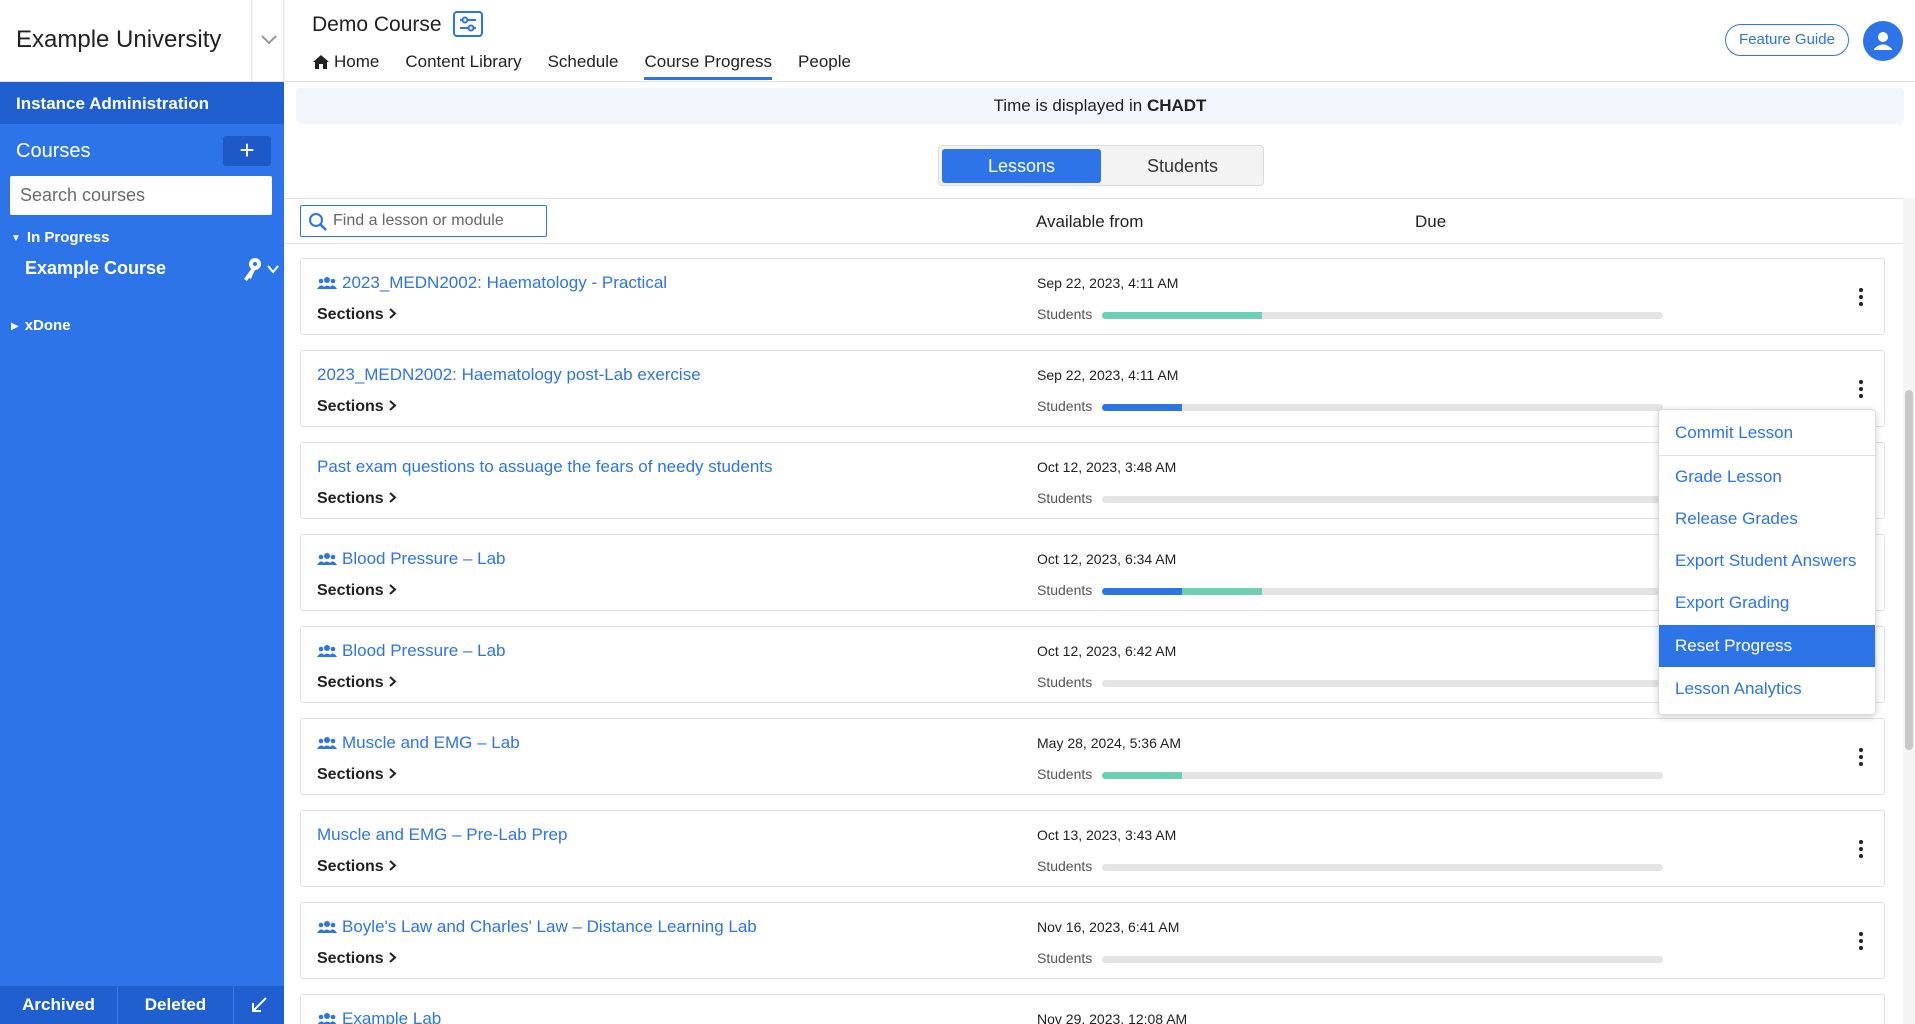 Image resolution: width=1915 pixels, height=1024 pixels. What do you see at coordinates (47, 325) in the screenshot?
I see `tree-group-label: xDone` at bounding box center [47, 325].